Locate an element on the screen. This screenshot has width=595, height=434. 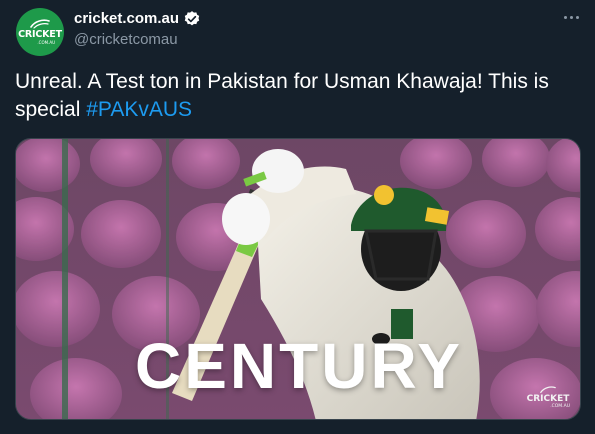
avatar: CRICKET .COM.AU is located at coordinates (40, 32).